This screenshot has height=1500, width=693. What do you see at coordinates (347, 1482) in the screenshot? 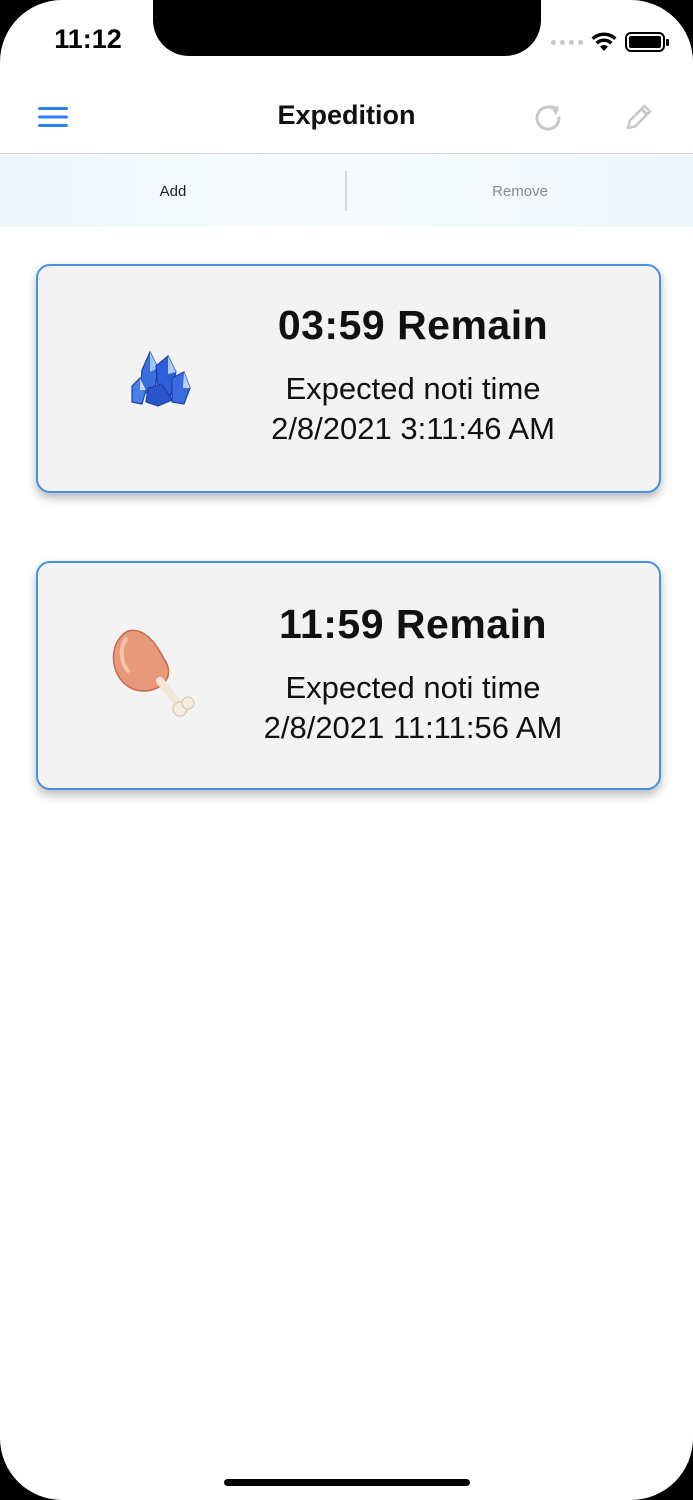
I see `home-indicator` at bounding box center [347, 1482].